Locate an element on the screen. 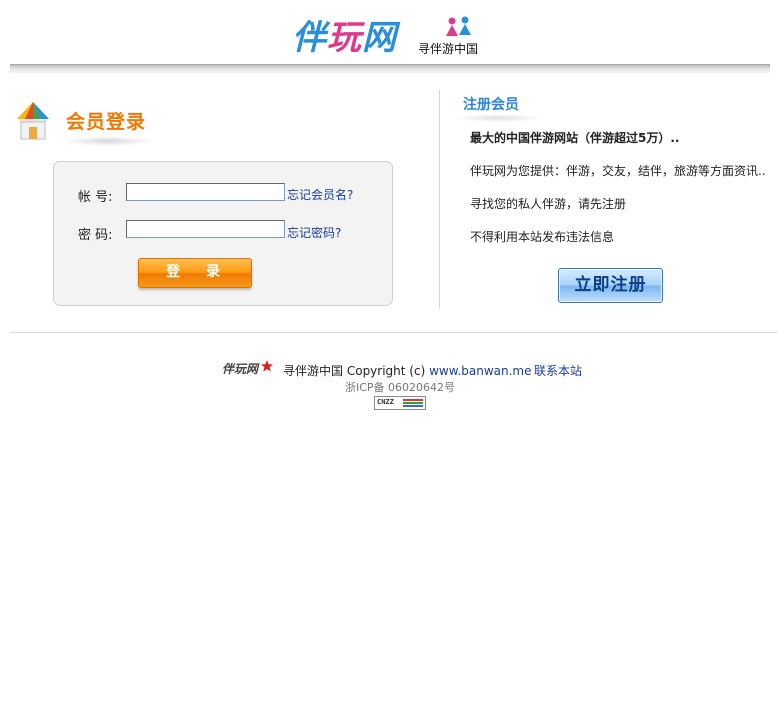 This screenshot has height=707, width=778. cnzz-stats-badge: CNZZ is located at coordinates (400, 403).